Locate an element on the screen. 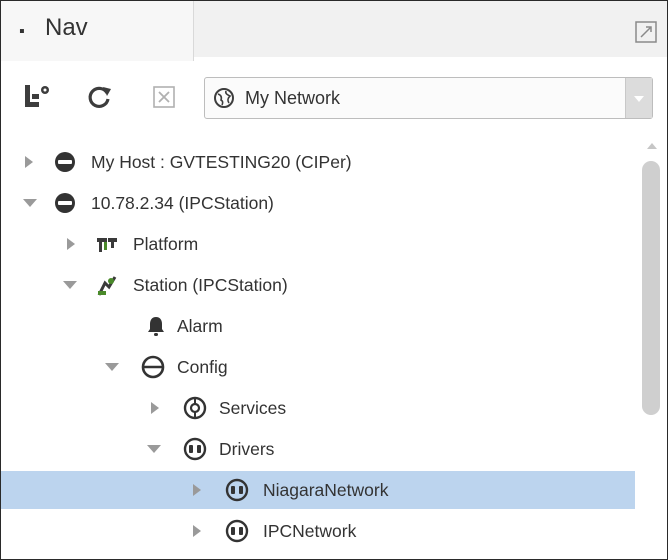 This screenshot has width=668, height=560. tree-node-niagara-network: NiagaraNetwork is located at coordinates (319, 490).